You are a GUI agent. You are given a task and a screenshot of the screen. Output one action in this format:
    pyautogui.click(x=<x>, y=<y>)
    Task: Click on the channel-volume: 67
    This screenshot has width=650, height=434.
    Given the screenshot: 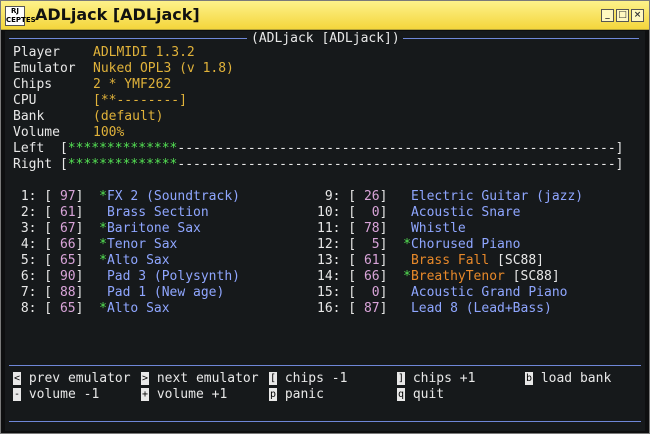 What is the action you would take?
    pyautogui.click(x=67, y=228)
    